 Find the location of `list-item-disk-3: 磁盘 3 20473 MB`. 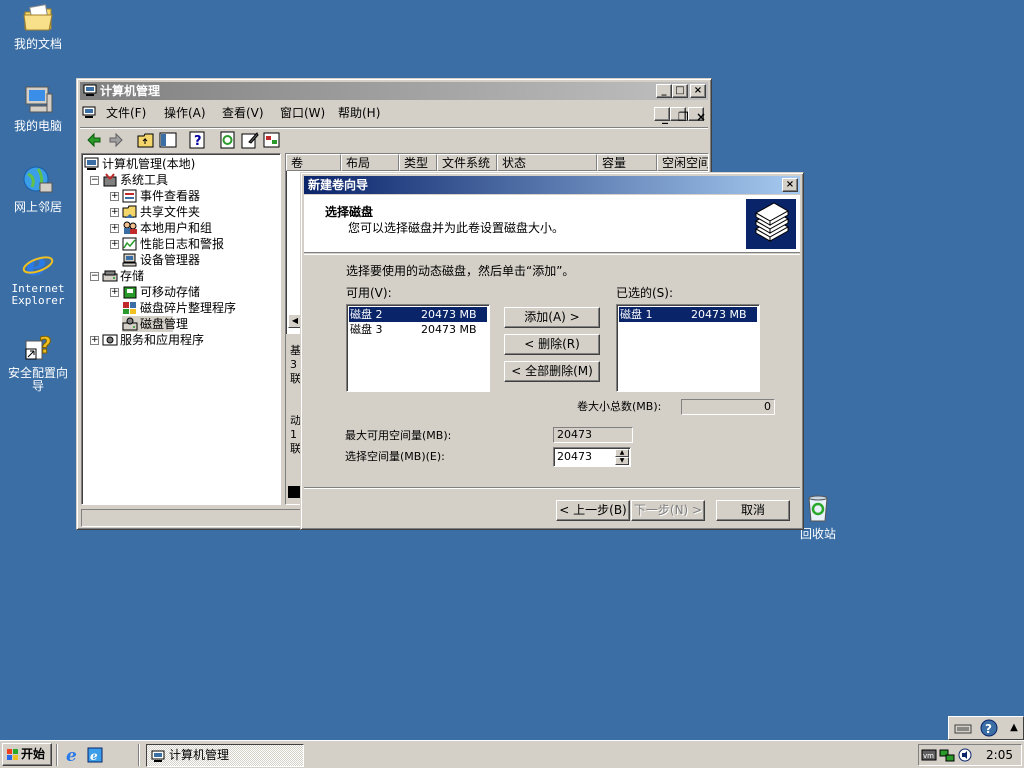

list-item-disk-3: 磁盘 3 20473 MB is located at coordinates (418, 329).